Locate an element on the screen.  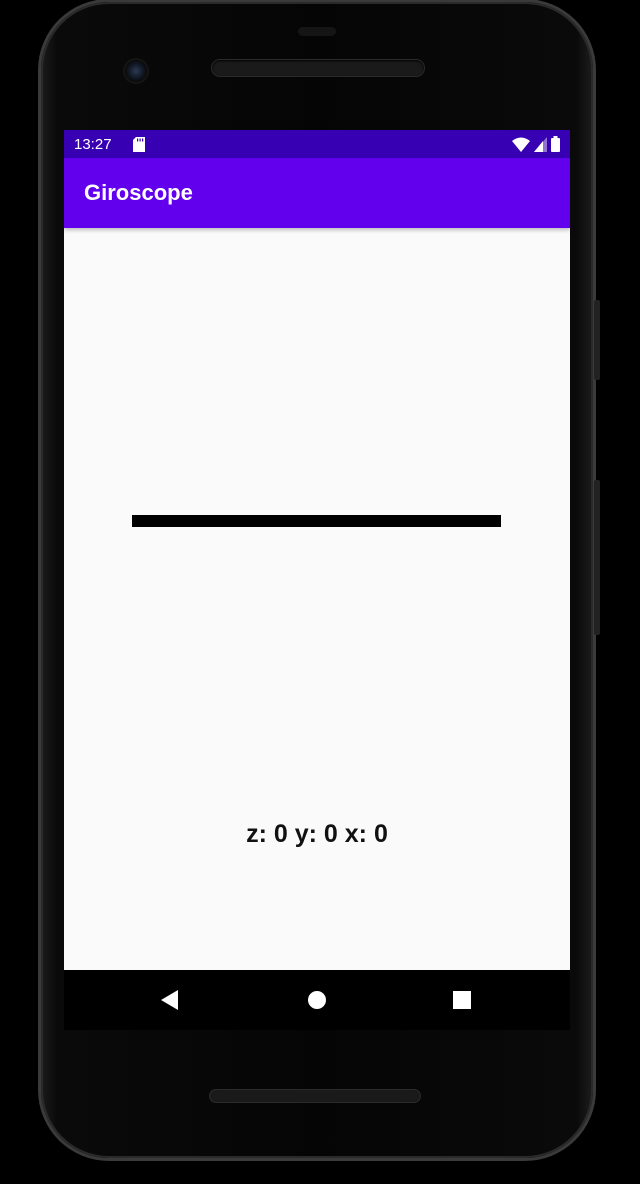
battery-icon is located at coordinates (555, 144).